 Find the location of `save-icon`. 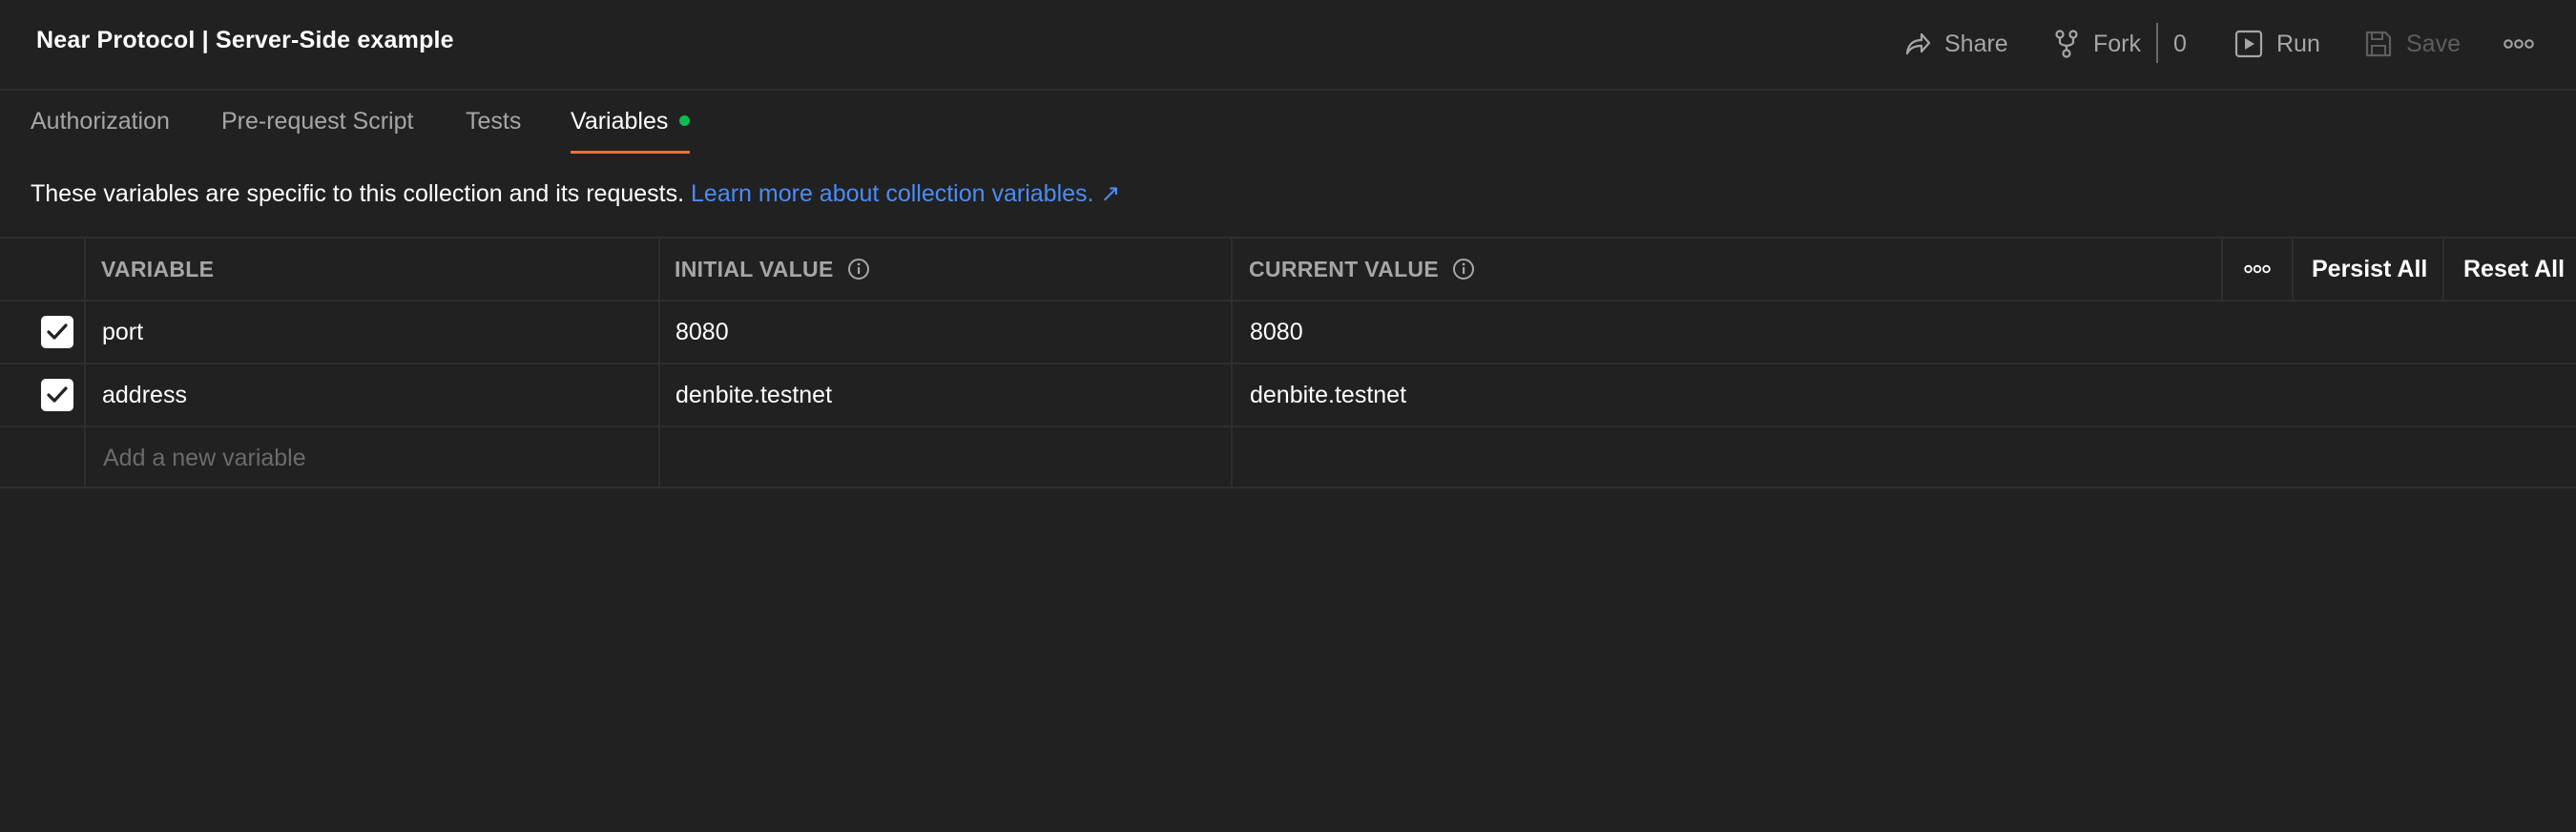

save-icon is located at coordinates (2378, 44).